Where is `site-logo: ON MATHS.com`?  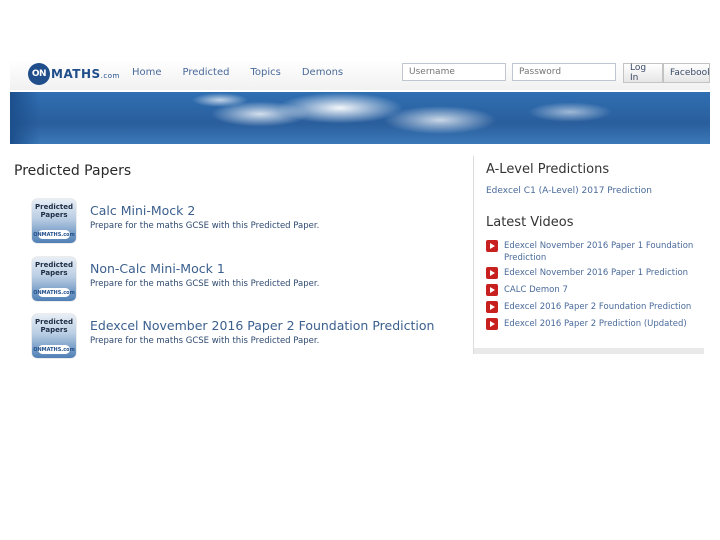 site-logo: ON MATHS.com is located at coordinates (74, 74).